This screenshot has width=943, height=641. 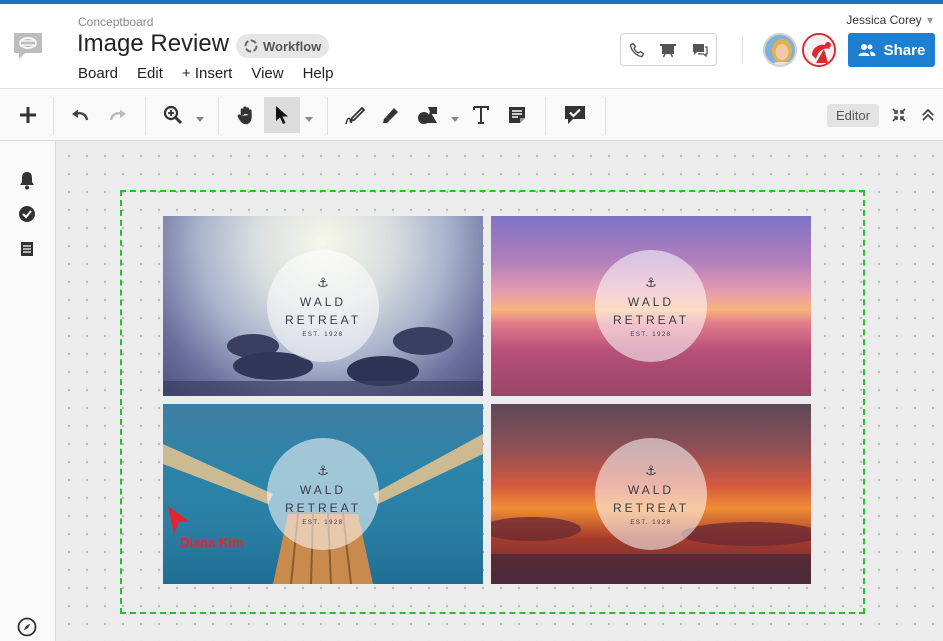 What do you see at coordinates (292, 46) in the screenshot?
I see `workflow-label: Workflow` at bounding box center [292, 46].